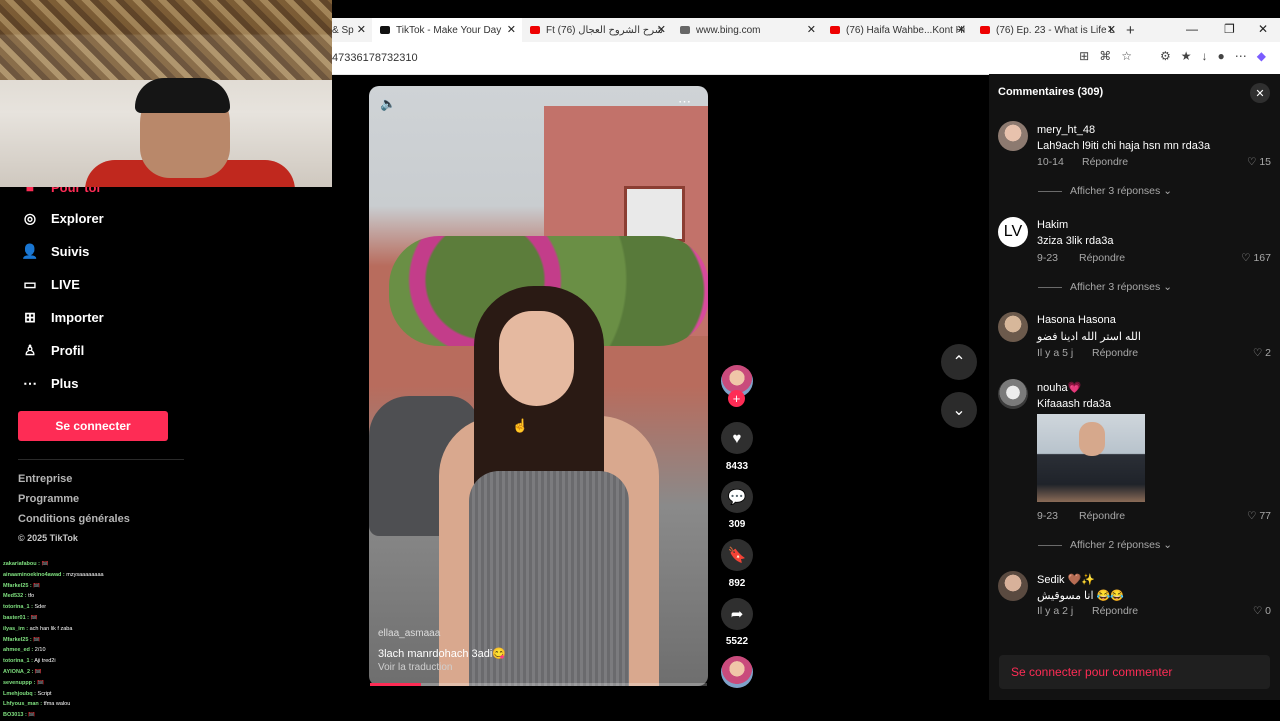 The height and width of the screenshot is (721, 1280). What do you see at coordinates (1261, 56) in the screenshot?
I see `copilot-icon: ◆` at bounding box center [1261, 56].